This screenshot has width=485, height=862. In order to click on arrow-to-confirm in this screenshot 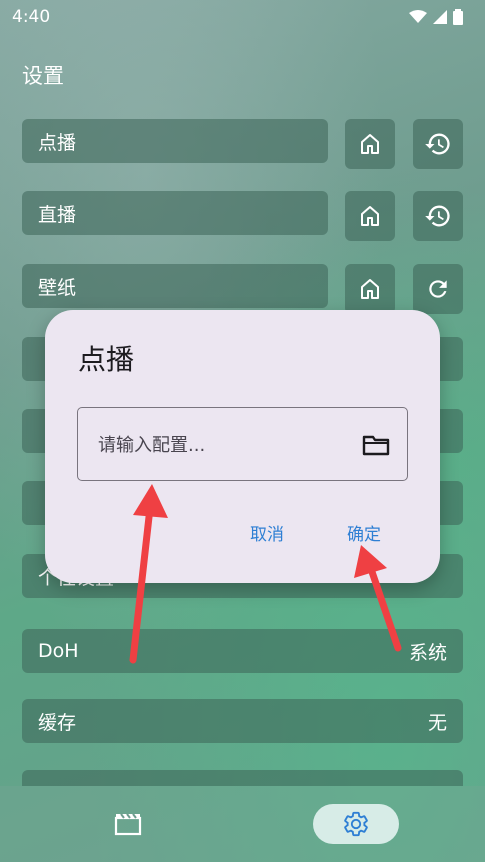, I will do `click(378, 598)`.